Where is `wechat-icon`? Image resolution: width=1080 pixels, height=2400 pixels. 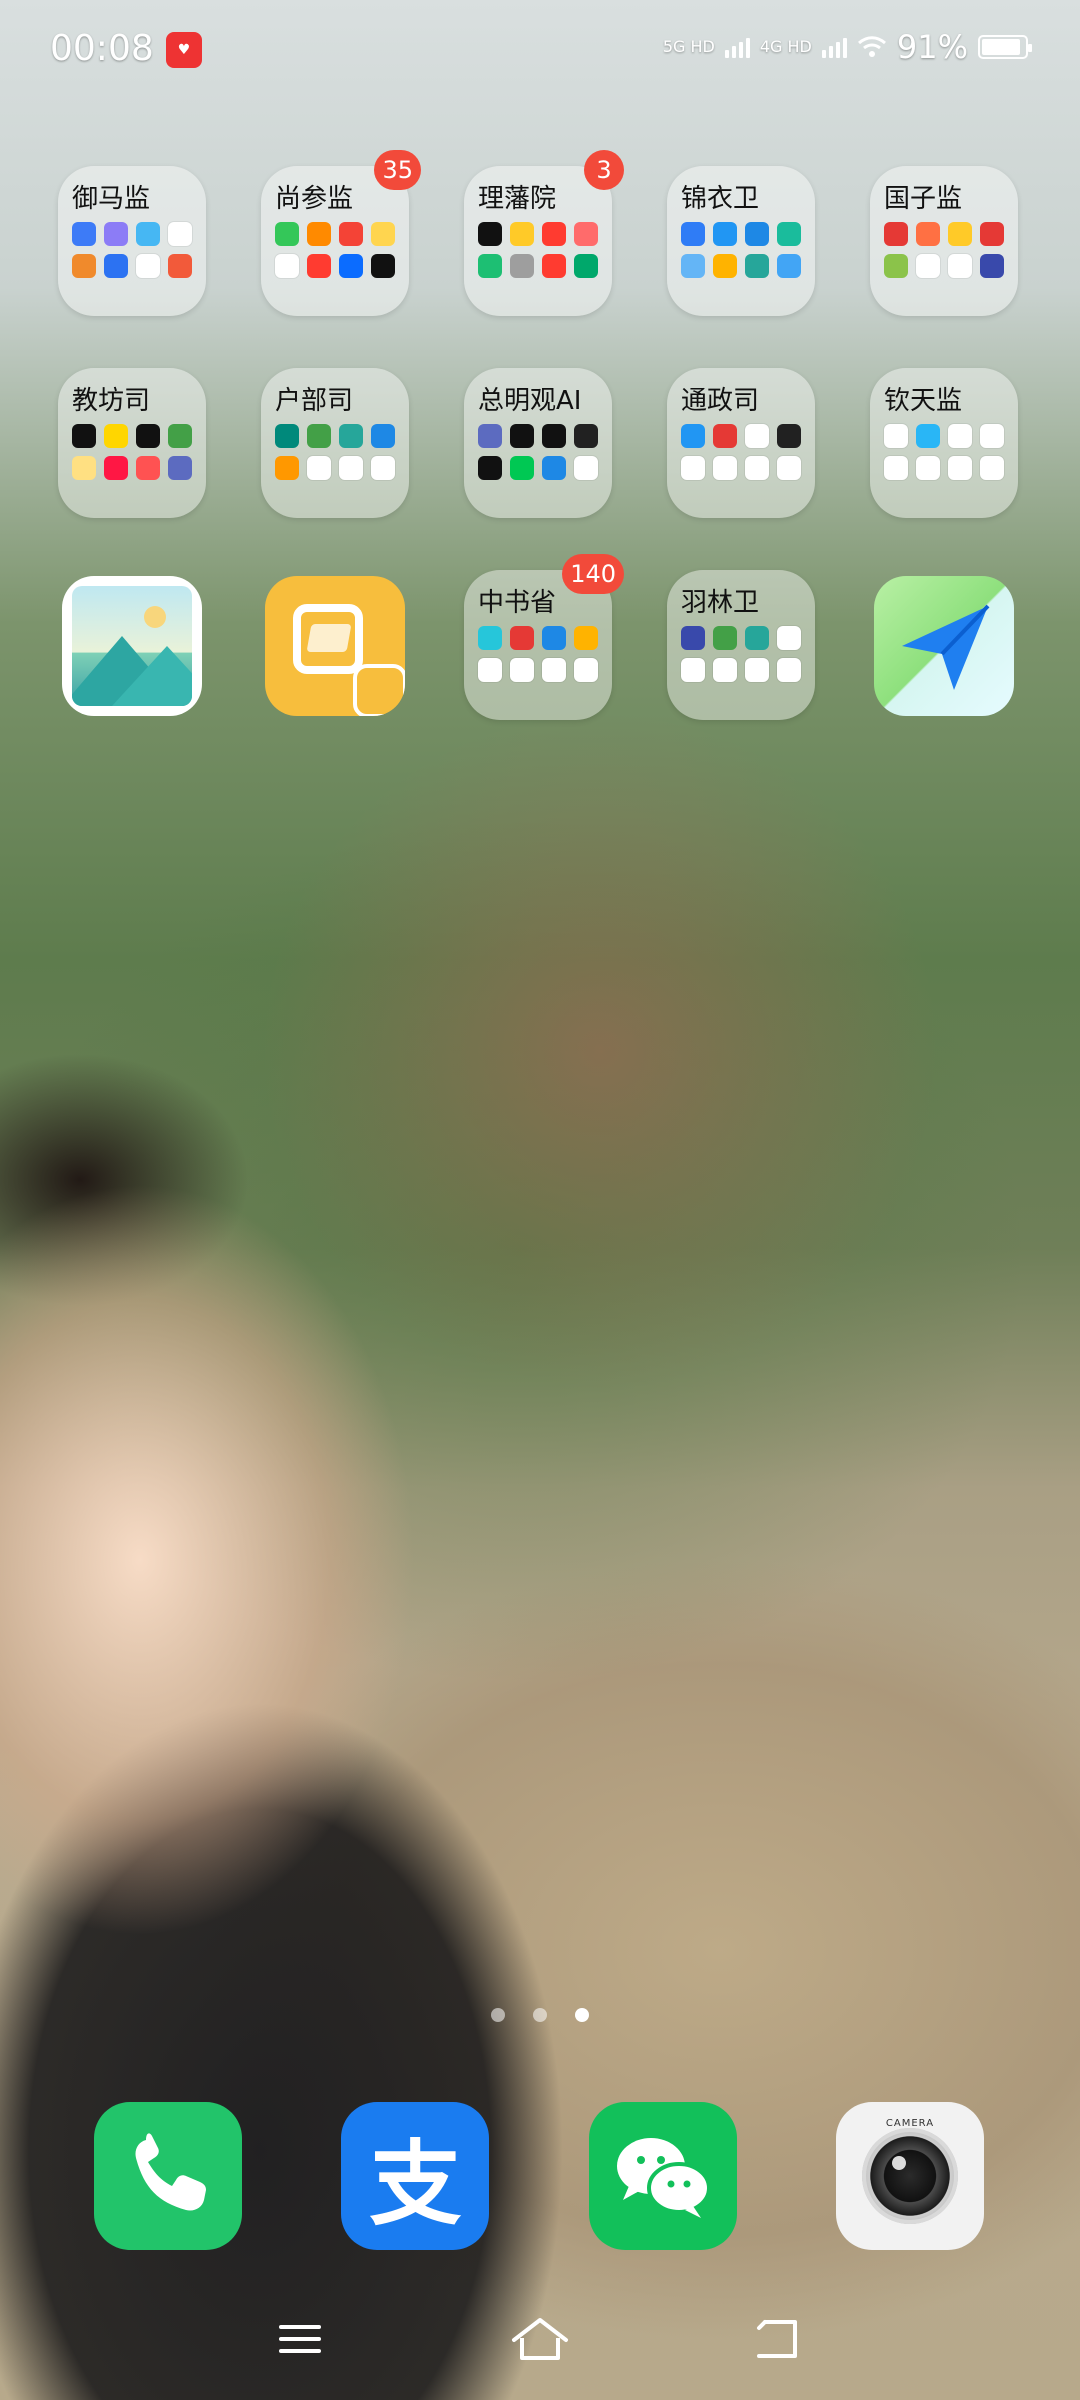
wechat-icon is located at coordinates (662, 2176).